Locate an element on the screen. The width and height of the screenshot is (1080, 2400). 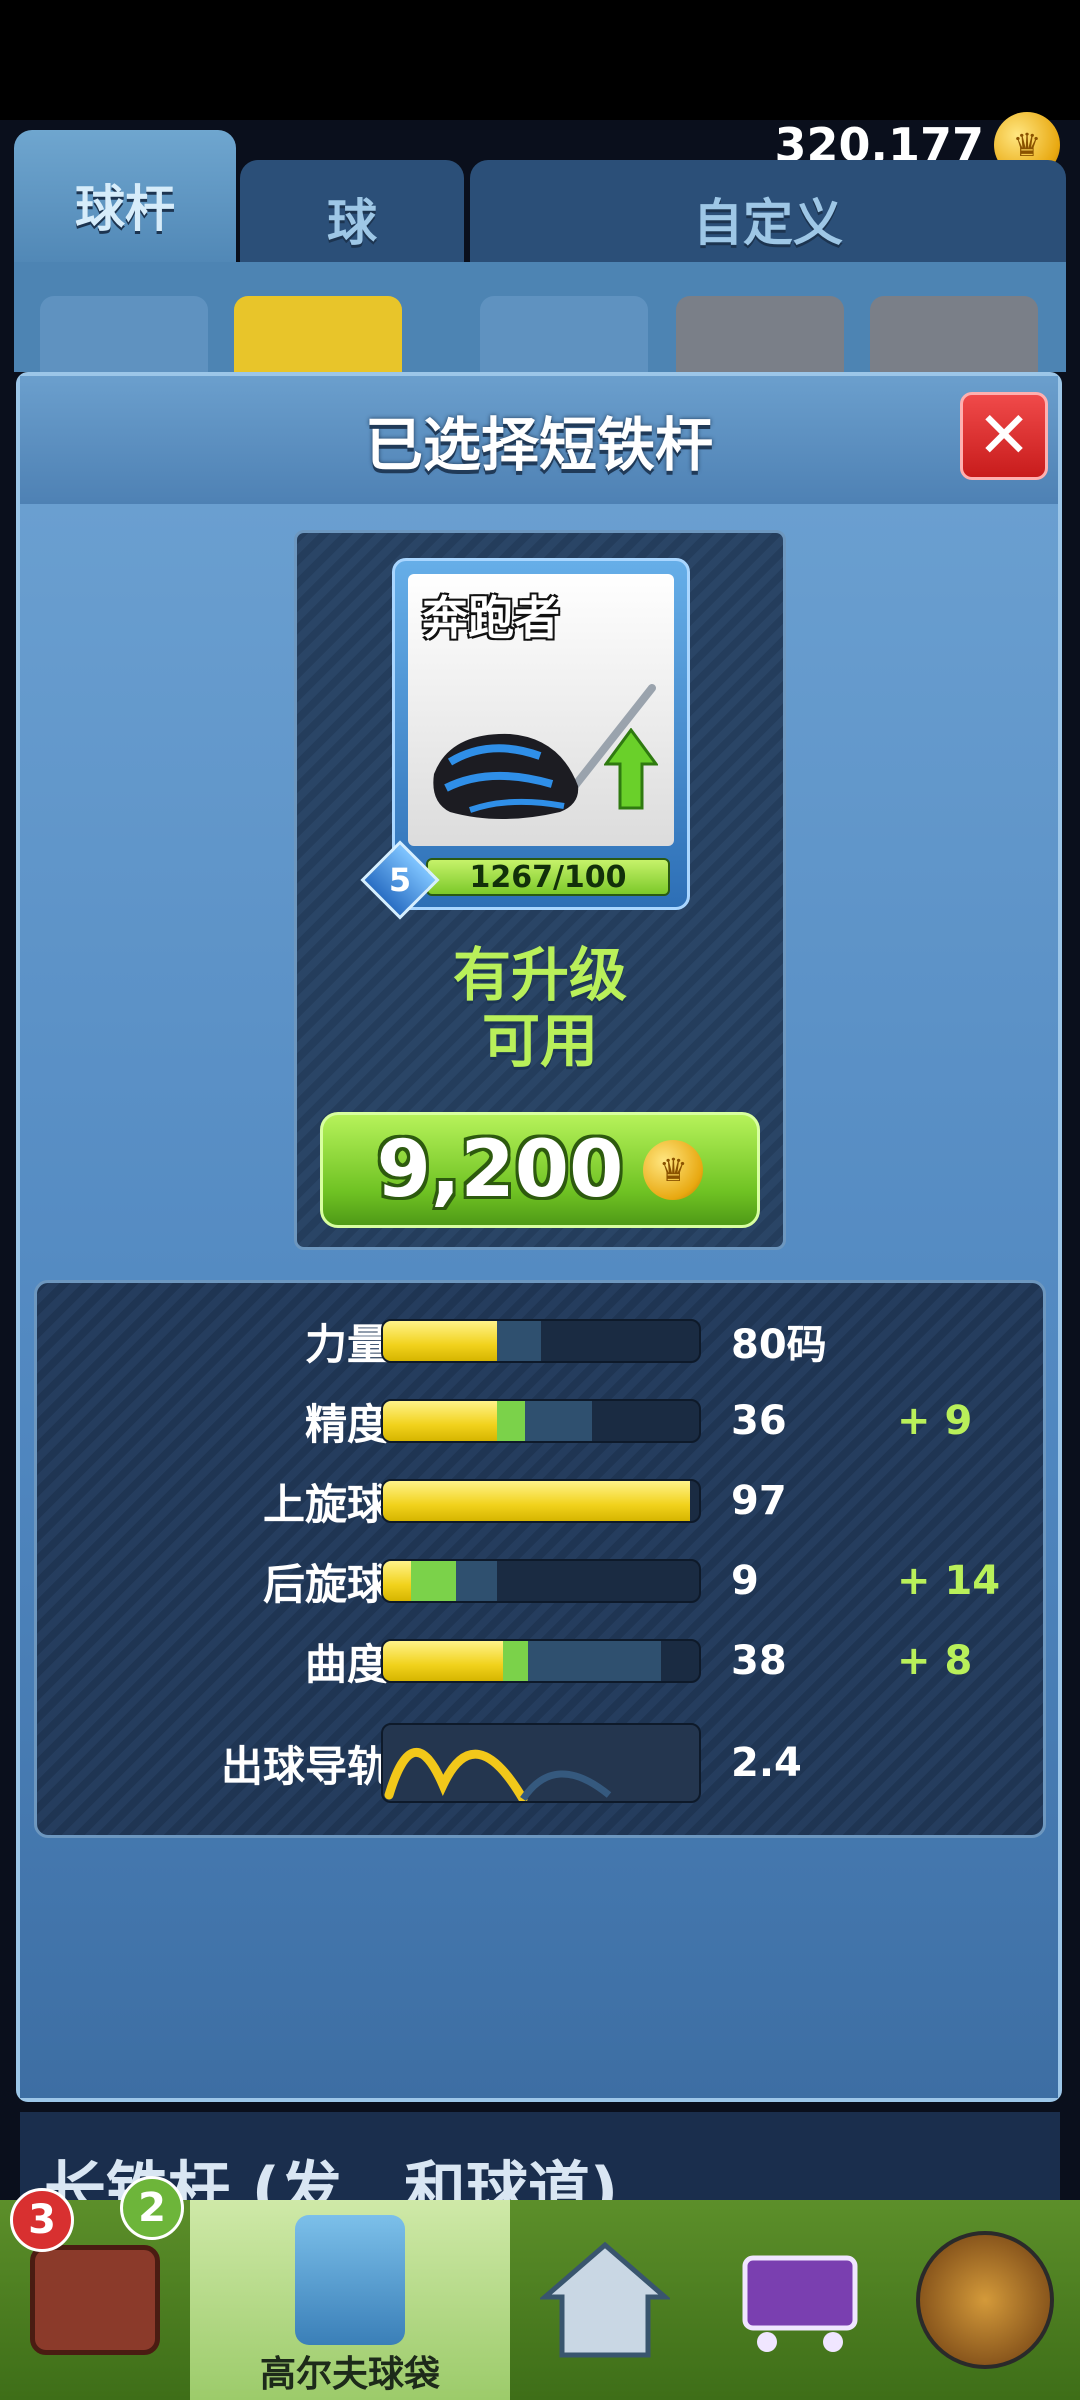
club-name: 奔跑者 is located at coordinates (491, 618).